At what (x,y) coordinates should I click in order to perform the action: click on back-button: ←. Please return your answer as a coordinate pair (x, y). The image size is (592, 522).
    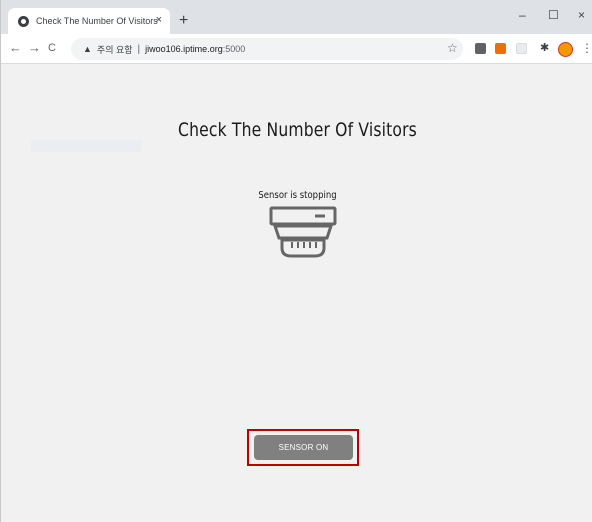
    Looking at the image, I should click on (15, 48).